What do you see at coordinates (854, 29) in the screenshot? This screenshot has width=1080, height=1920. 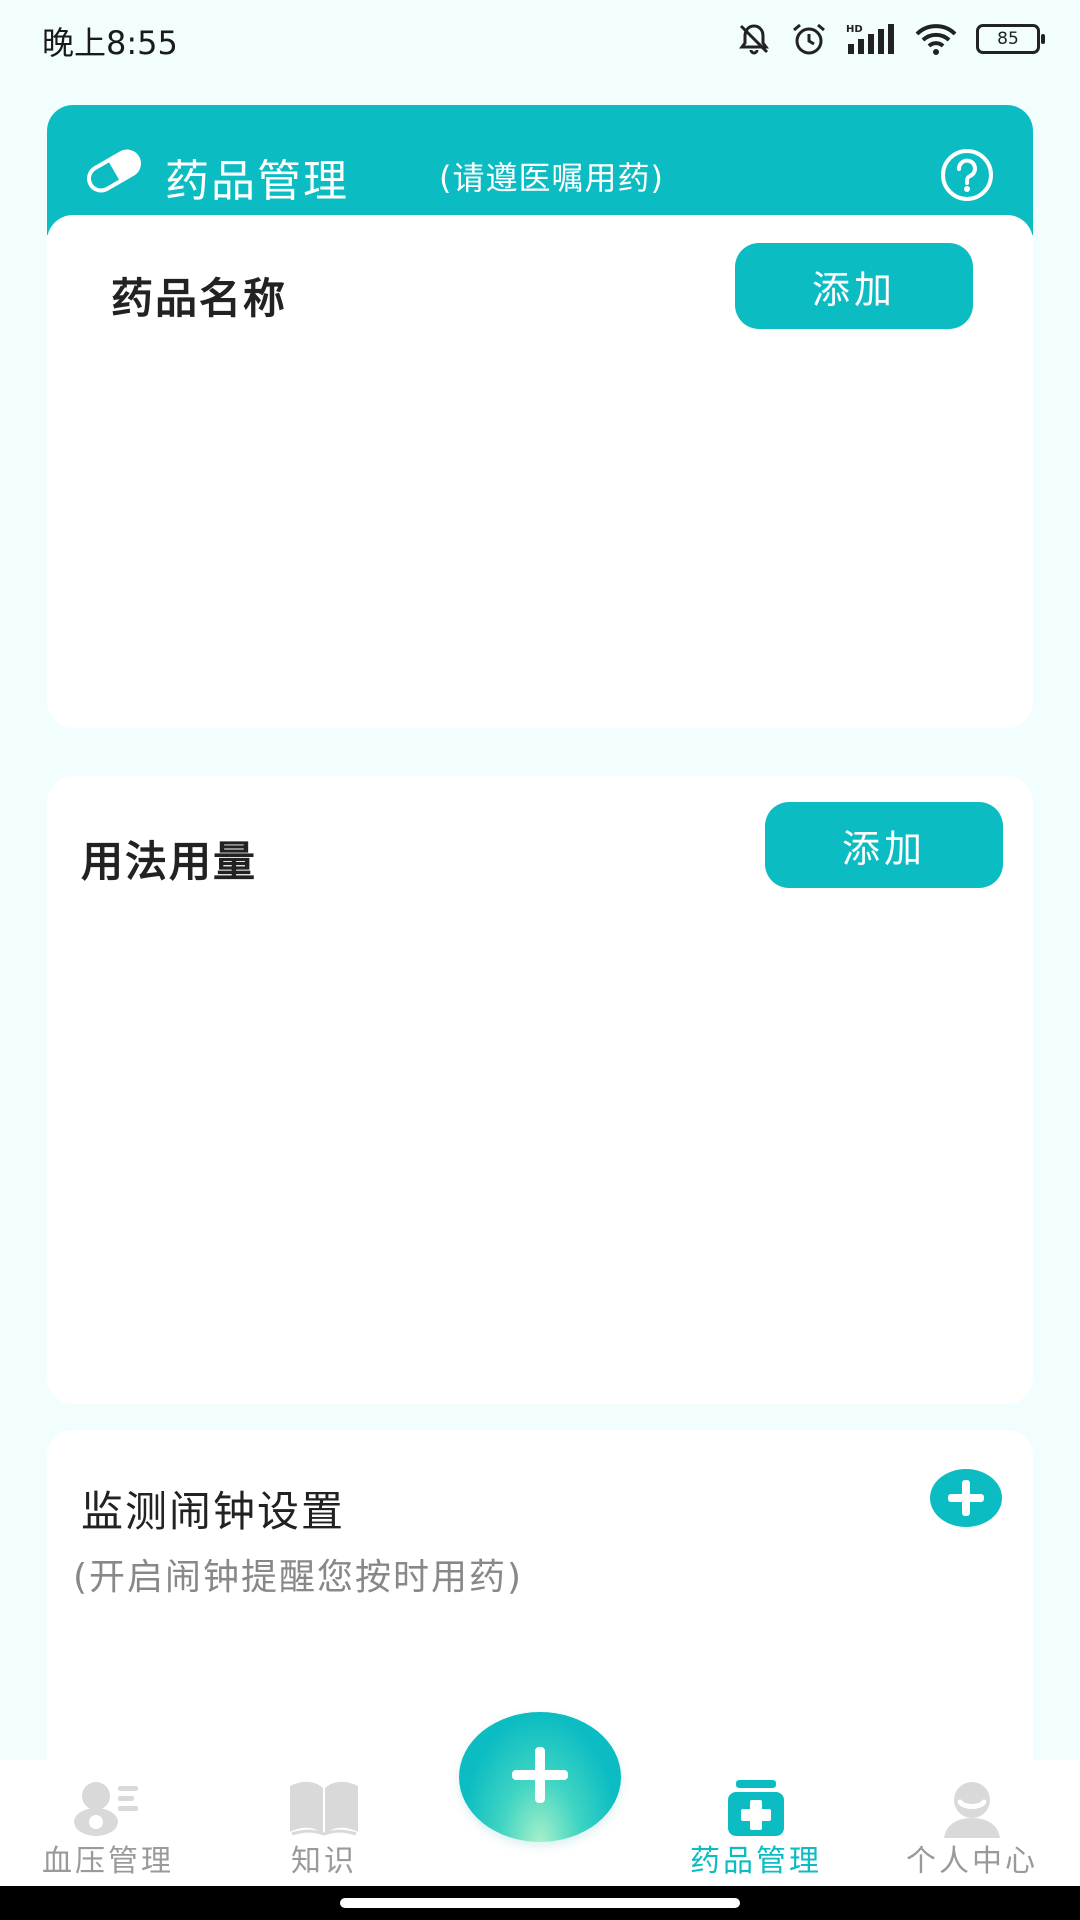 I see `signal-hd-label: HD` at bounding box center [854, 29].